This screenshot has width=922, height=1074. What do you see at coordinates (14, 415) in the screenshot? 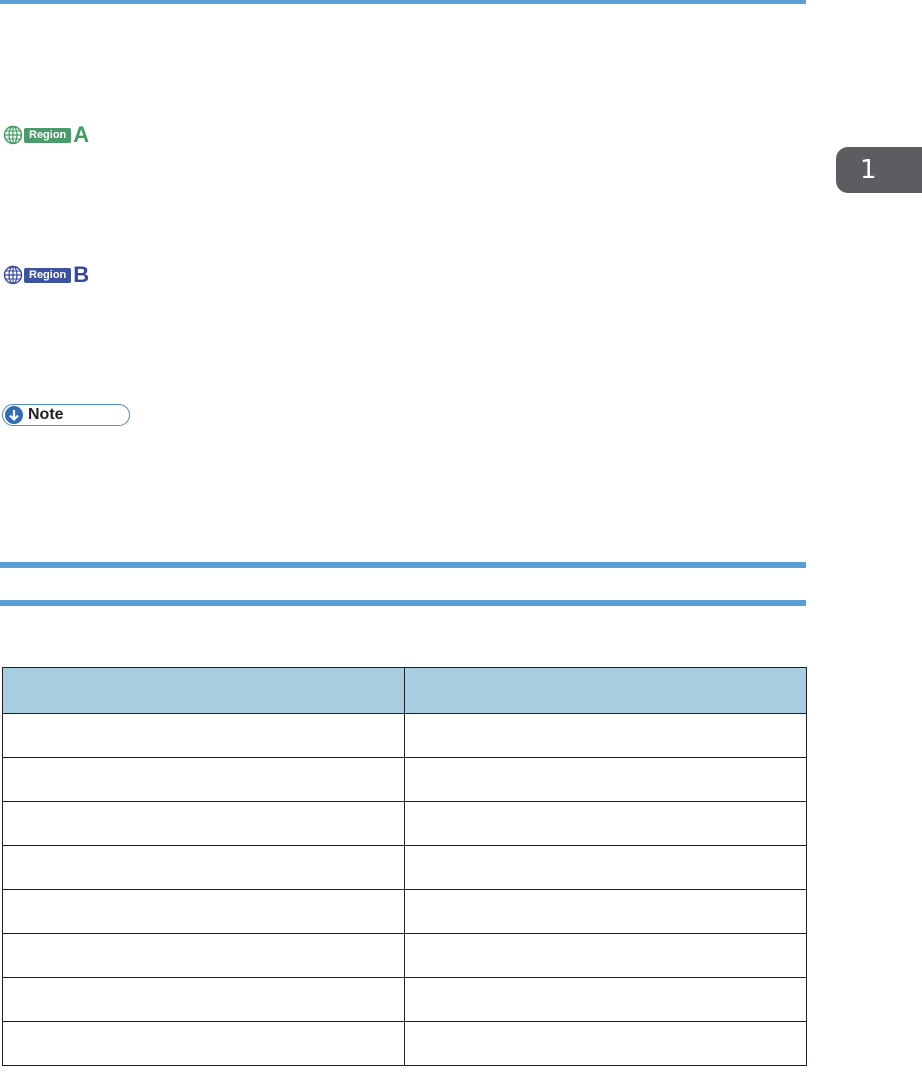
I see `down-arrow-icon` at bounding box center [14, 415].